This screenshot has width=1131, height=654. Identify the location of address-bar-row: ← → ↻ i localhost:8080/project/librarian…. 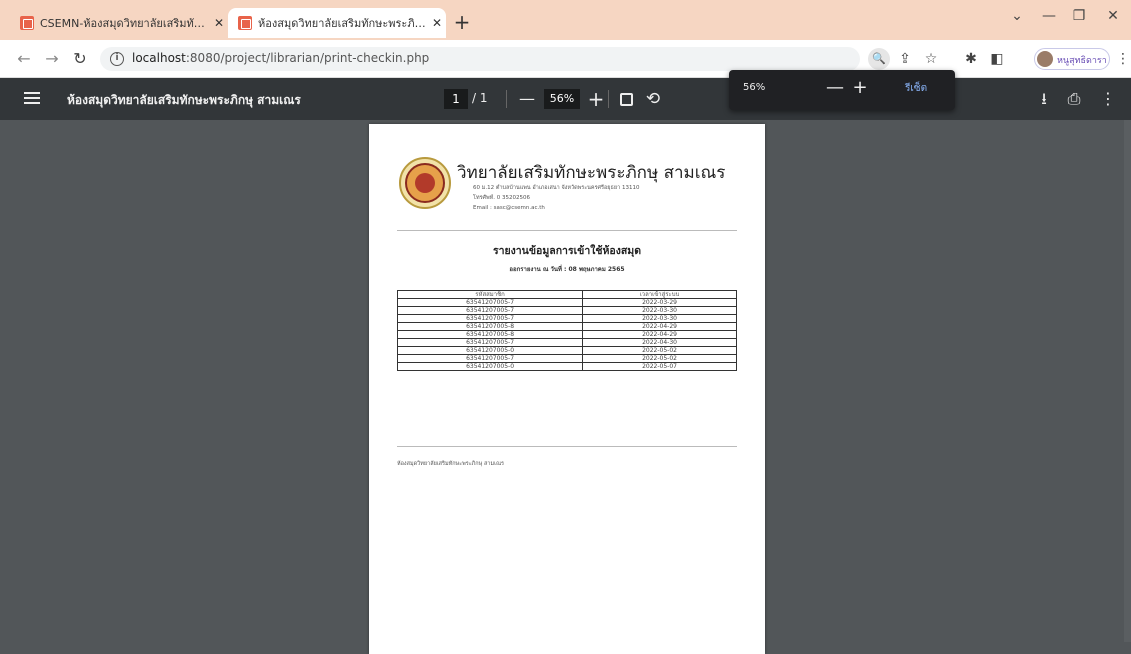
(565, 59).